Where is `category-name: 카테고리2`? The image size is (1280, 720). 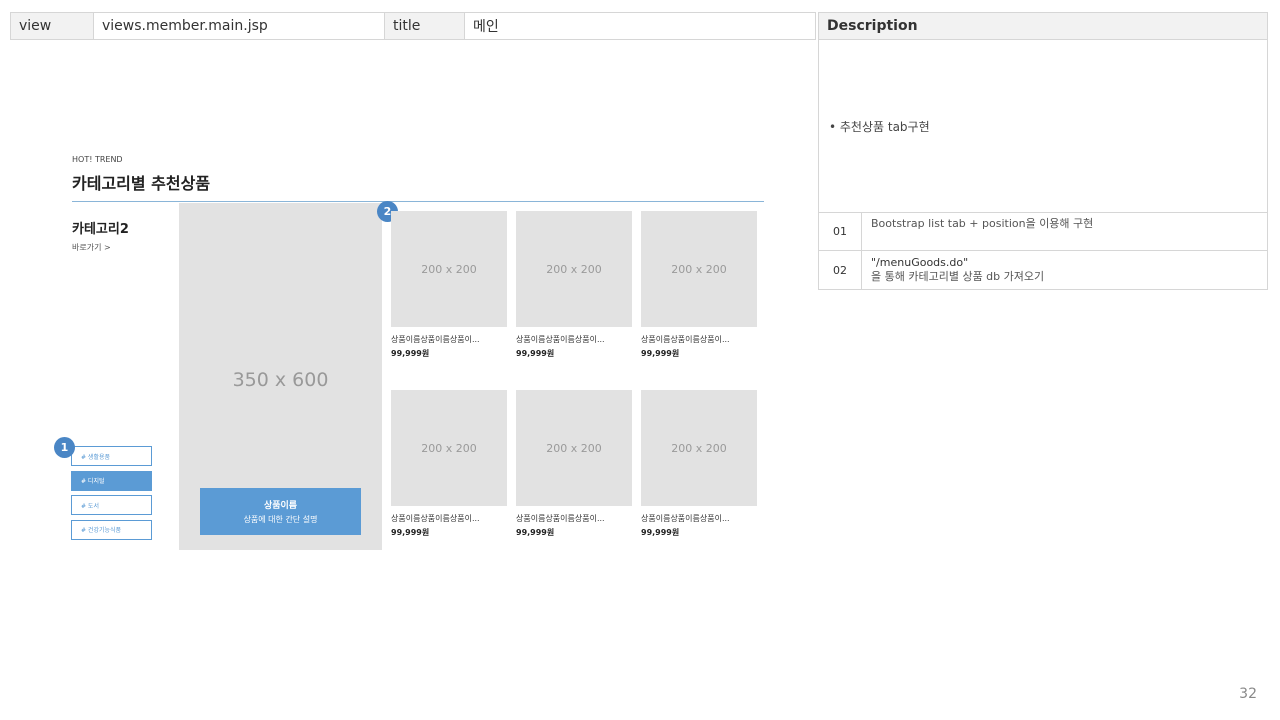 category-name: 카테고리2 is located at coordinates (100, 229).